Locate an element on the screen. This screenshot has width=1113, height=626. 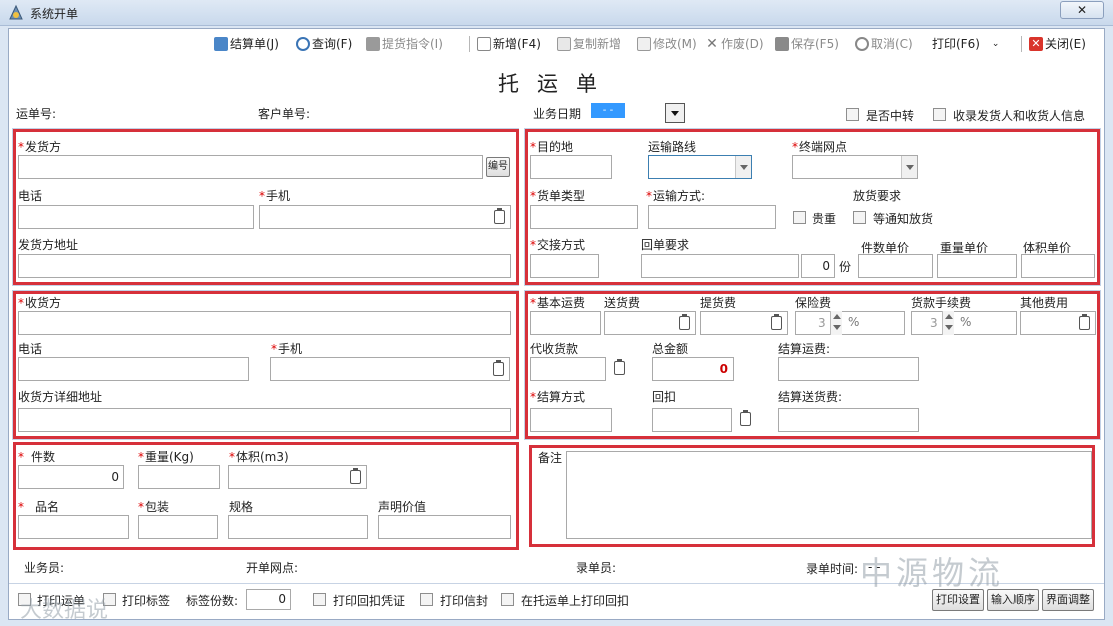
search-icon is located at coordinates (303, 44).